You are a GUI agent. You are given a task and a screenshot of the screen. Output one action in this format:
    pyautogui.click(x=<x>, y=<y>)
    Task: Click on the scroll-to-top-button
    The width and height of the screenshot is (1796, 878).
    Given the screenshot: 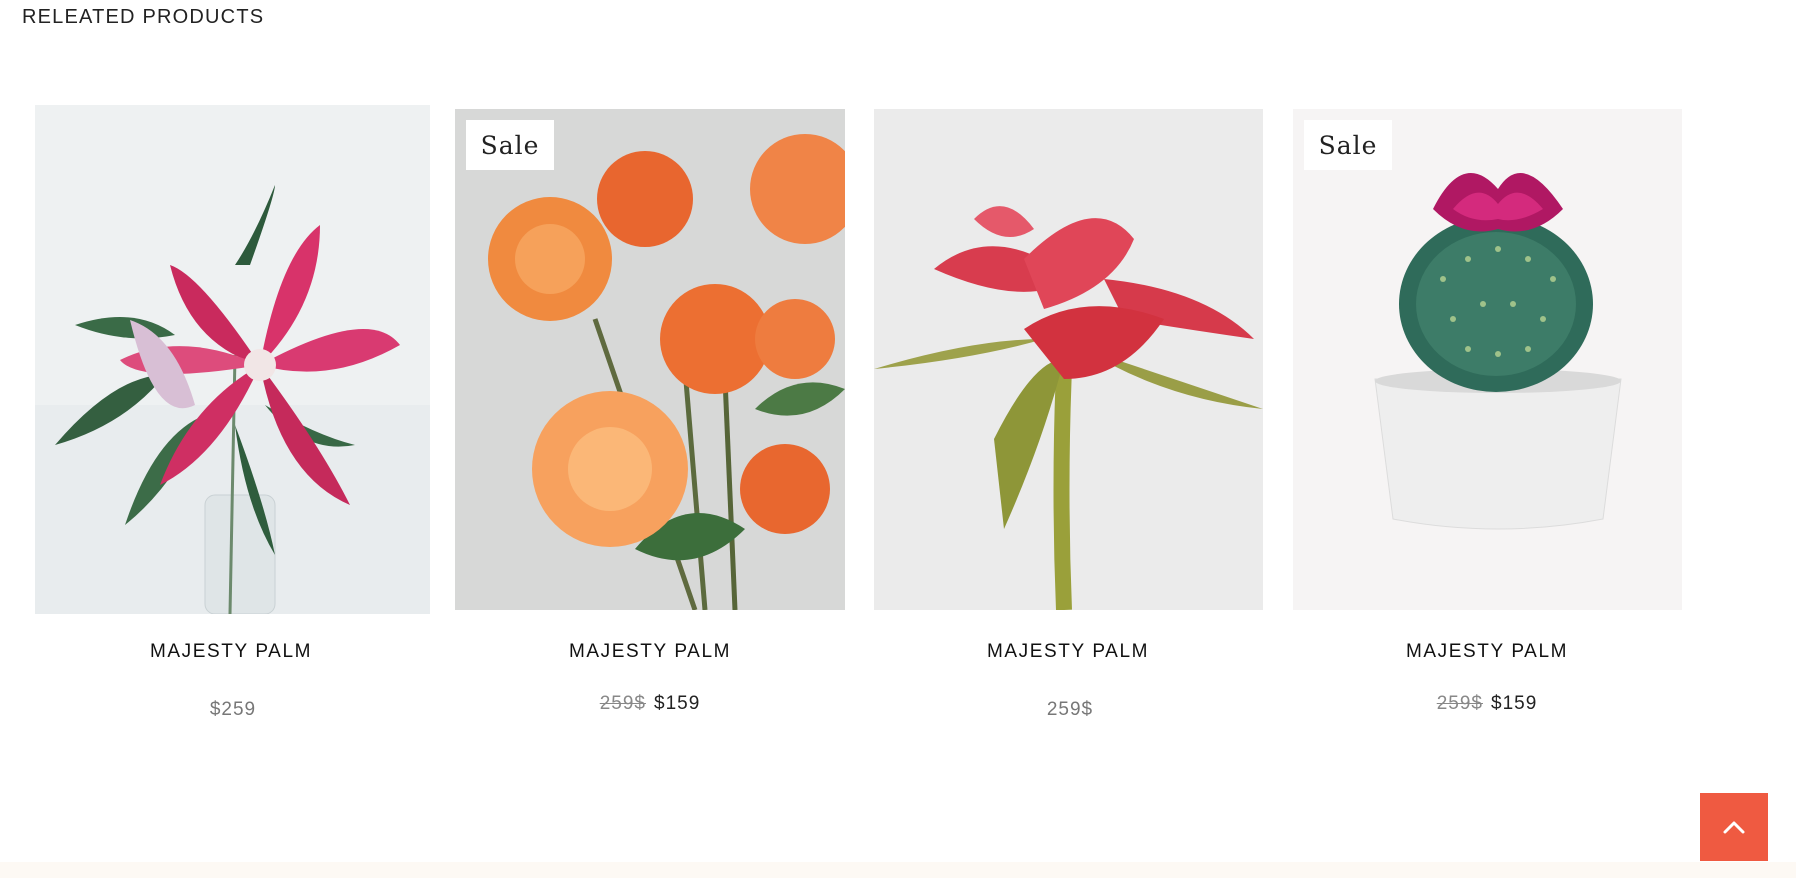 What is the action you would take?
    pyautogui.click(x=1734, y=827)
    